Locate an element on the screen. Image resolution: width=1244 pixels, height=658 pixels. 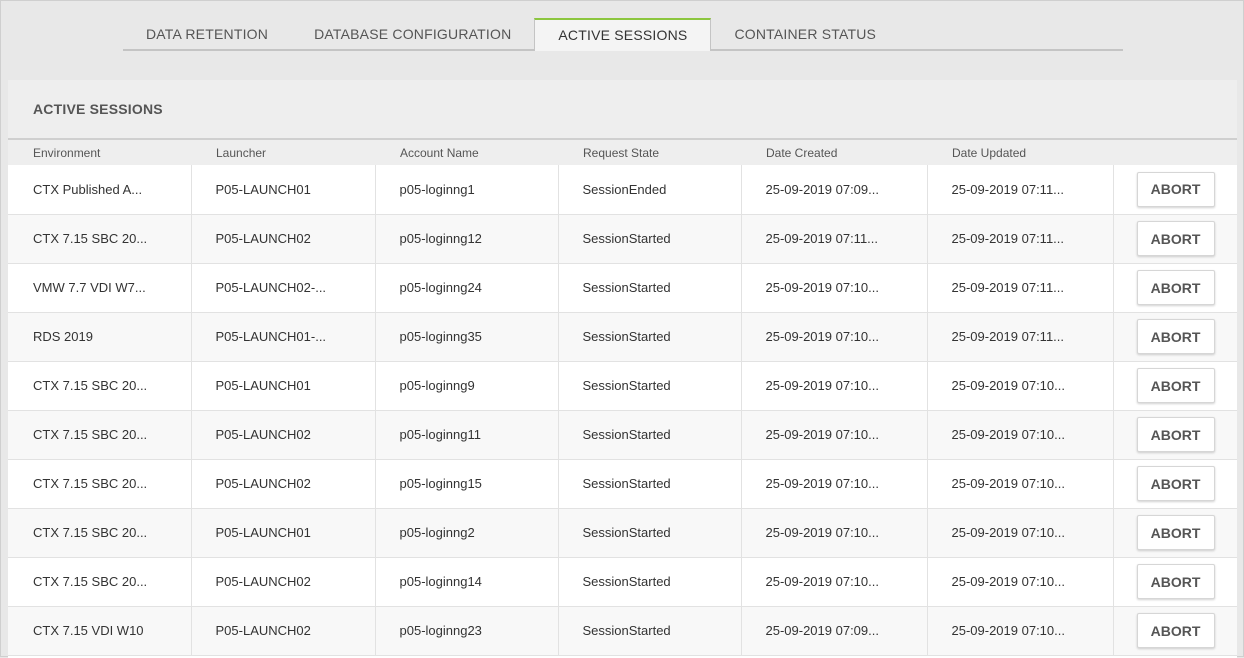
cell-environment: CTX 7.15 VDI W10 is located at coordinates (88, 630).